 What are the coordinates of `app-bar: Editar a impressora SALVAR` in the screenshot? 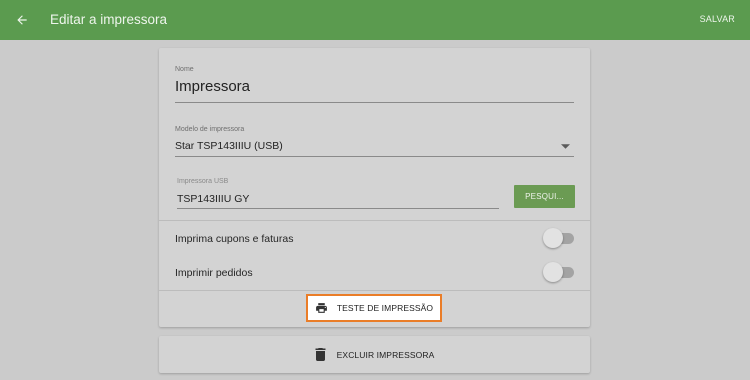 It's located at (375, 20).